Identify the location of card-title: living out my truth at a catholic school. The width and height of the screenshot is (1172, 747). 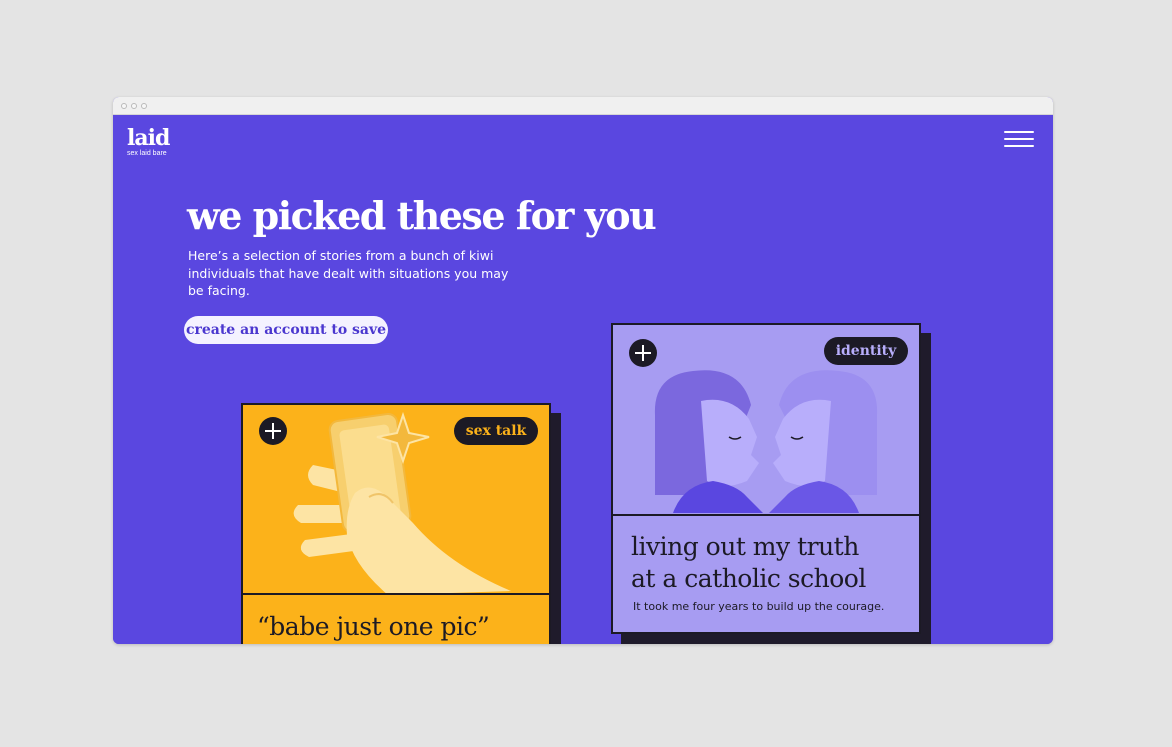
(748, 563).